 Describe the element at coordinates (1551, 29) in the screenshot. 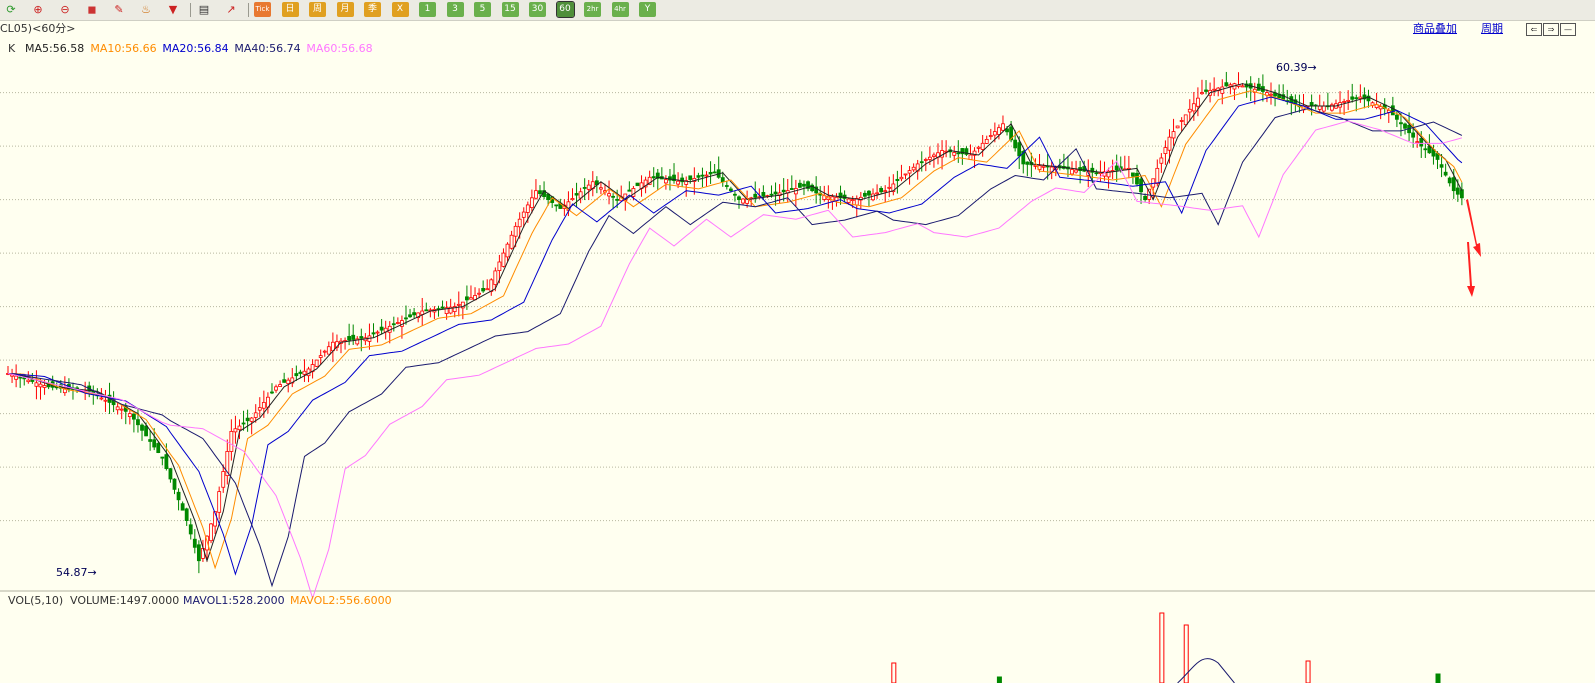

I see `scroll-right-icon: ⇒` at that location.